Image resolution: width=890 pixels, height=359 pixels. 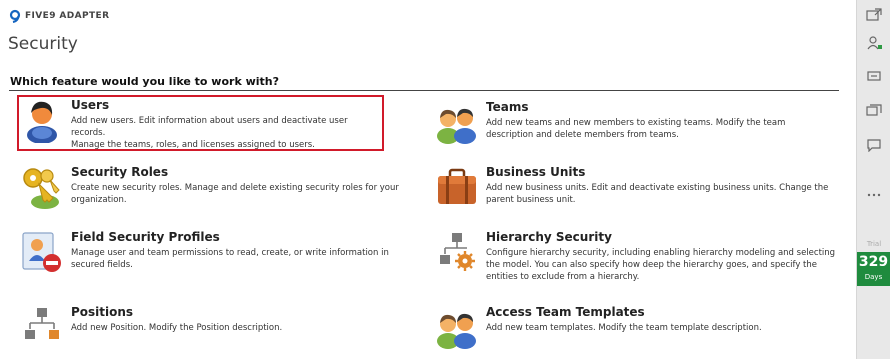 What do you see at coordinates (99, 200) in the screenshot?
I see `feature-desc: organization.` at bounding box center [99, 200].